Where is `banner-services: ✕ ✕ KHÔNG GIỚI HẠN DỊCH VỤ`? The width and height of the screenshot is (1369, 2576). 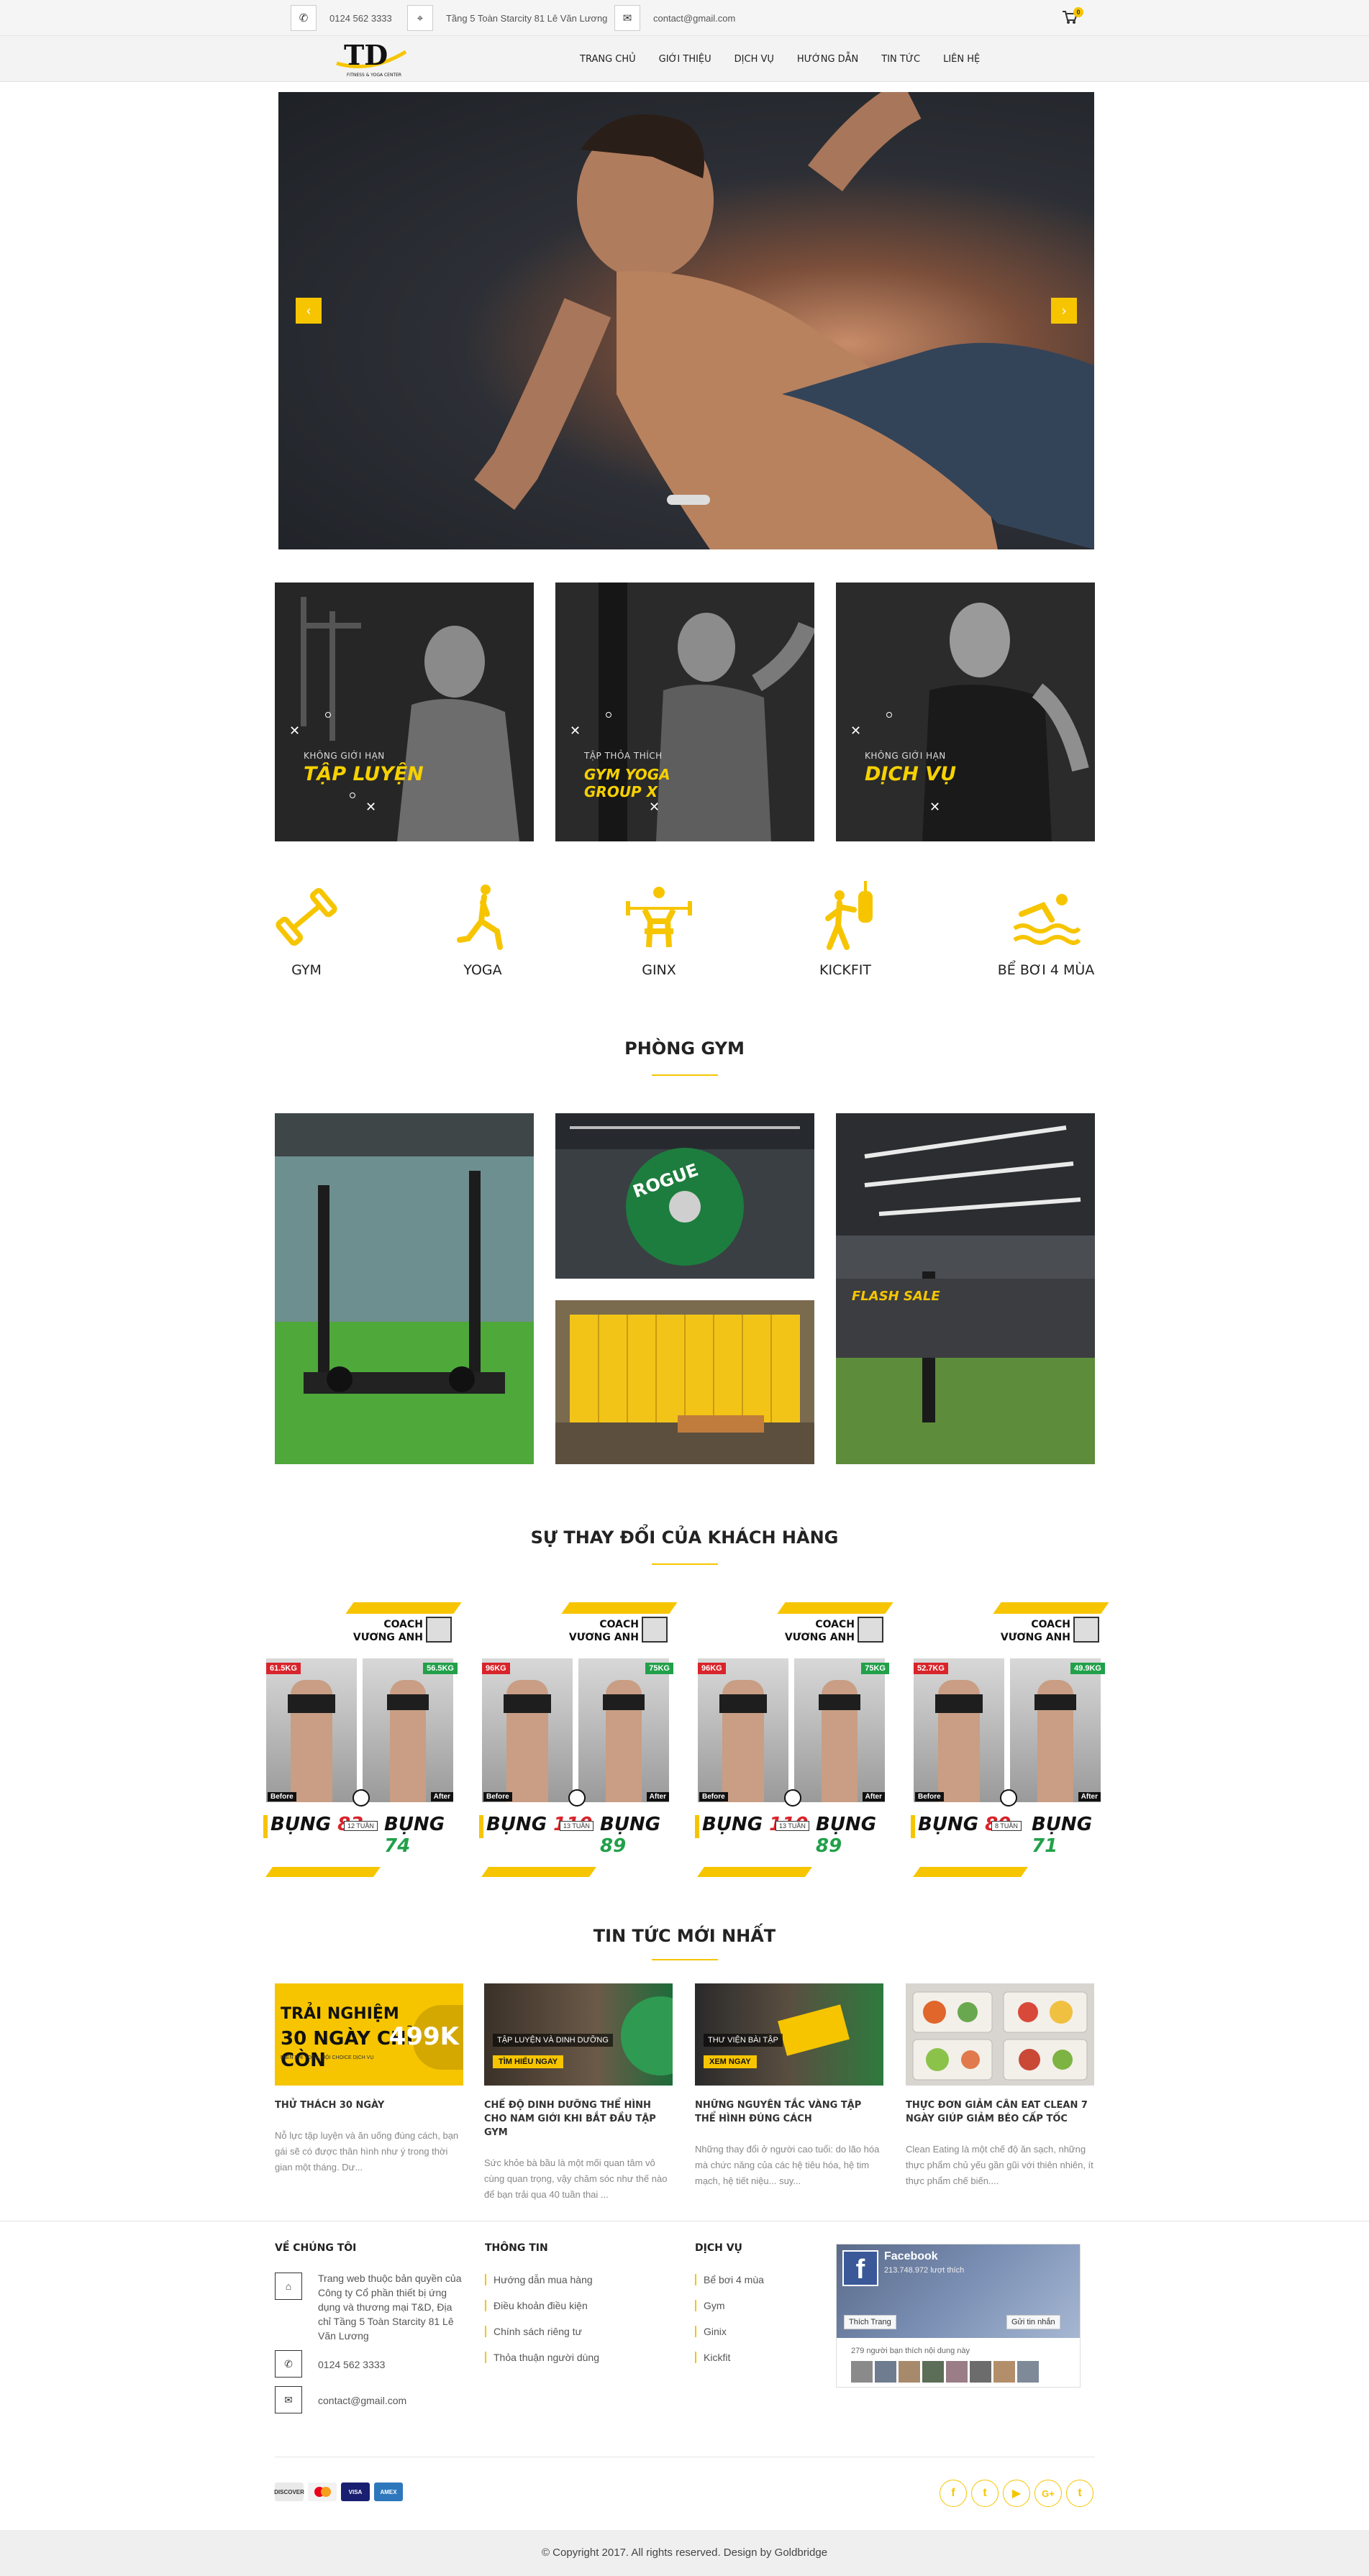
banner-services: ✕ ✕ KHÔNG GIỚI HẠN DỊCH VỤ is located at coordinates (965, 712).